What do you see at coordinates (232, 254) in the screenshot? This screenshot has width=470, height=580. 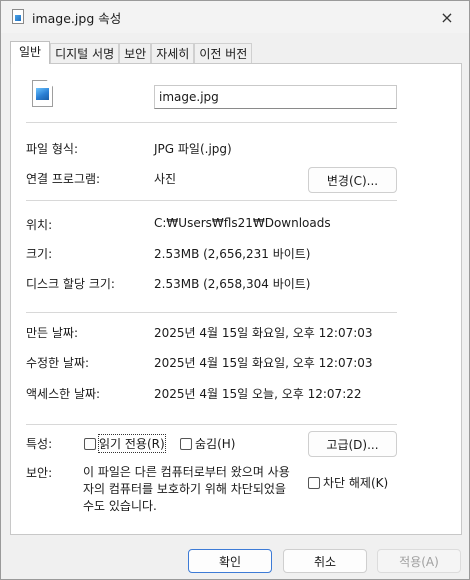 I see `size-value: 2.53MB (2,656,231 바이트)` at bounding box center [232, 254].